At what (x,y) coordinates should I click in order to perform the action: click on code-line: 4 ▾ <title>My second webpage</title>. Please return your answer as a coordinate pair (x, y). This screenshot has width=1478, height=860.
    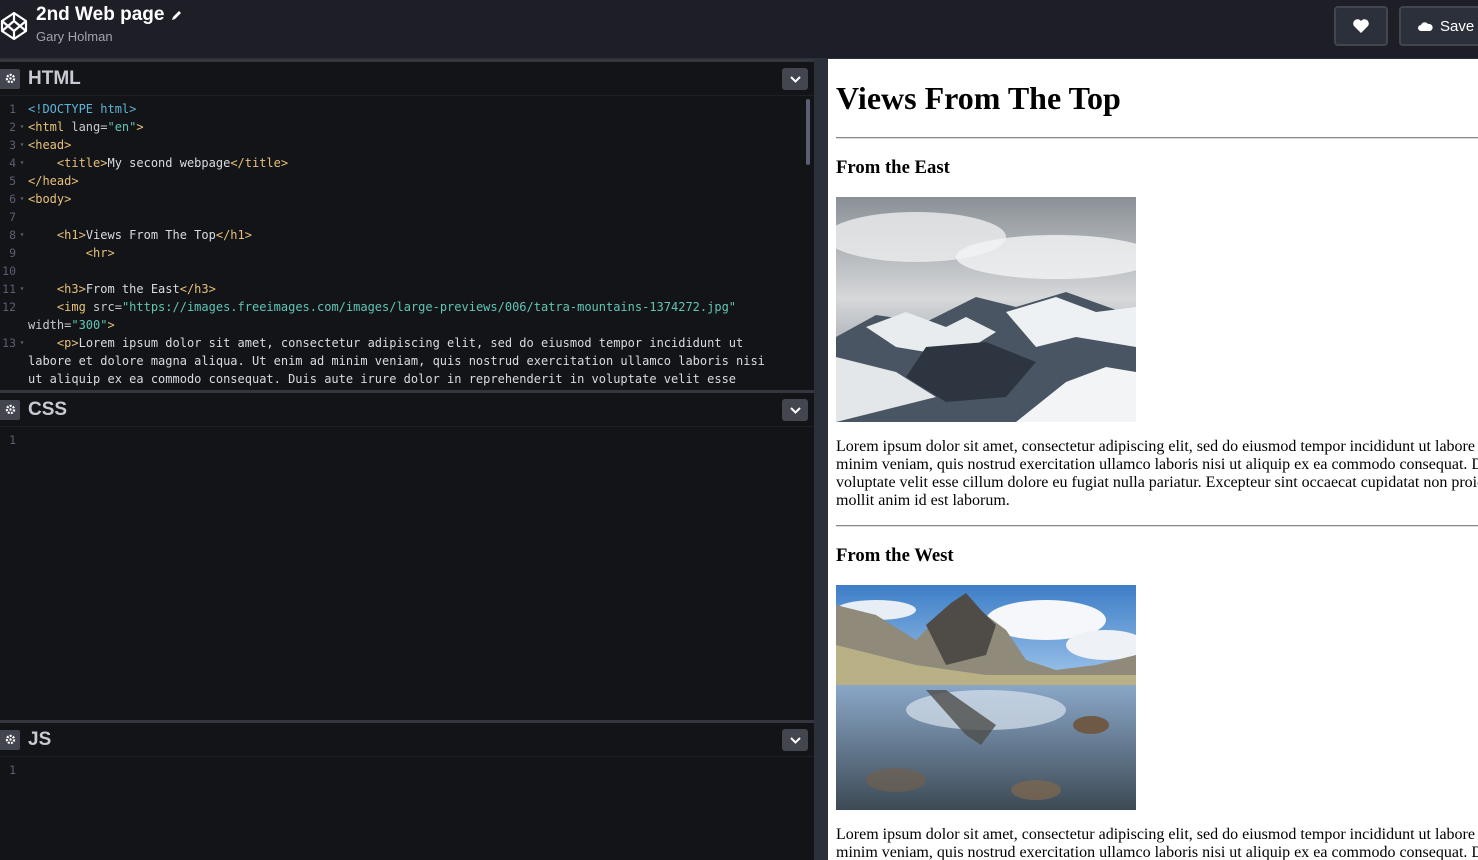
    Looking at the image, I should click on (149, 163).